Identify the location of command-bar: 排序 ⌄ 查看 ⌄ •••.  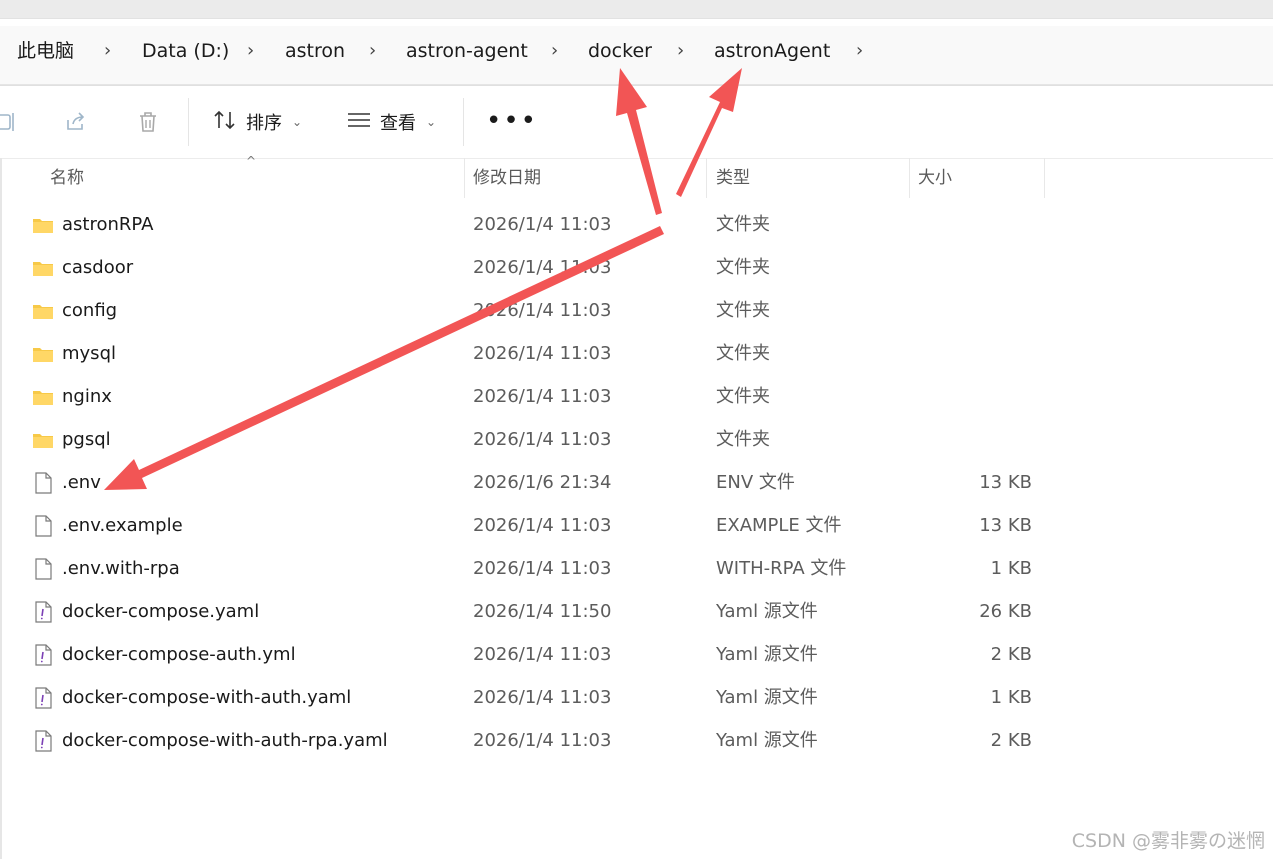
(636, 122).